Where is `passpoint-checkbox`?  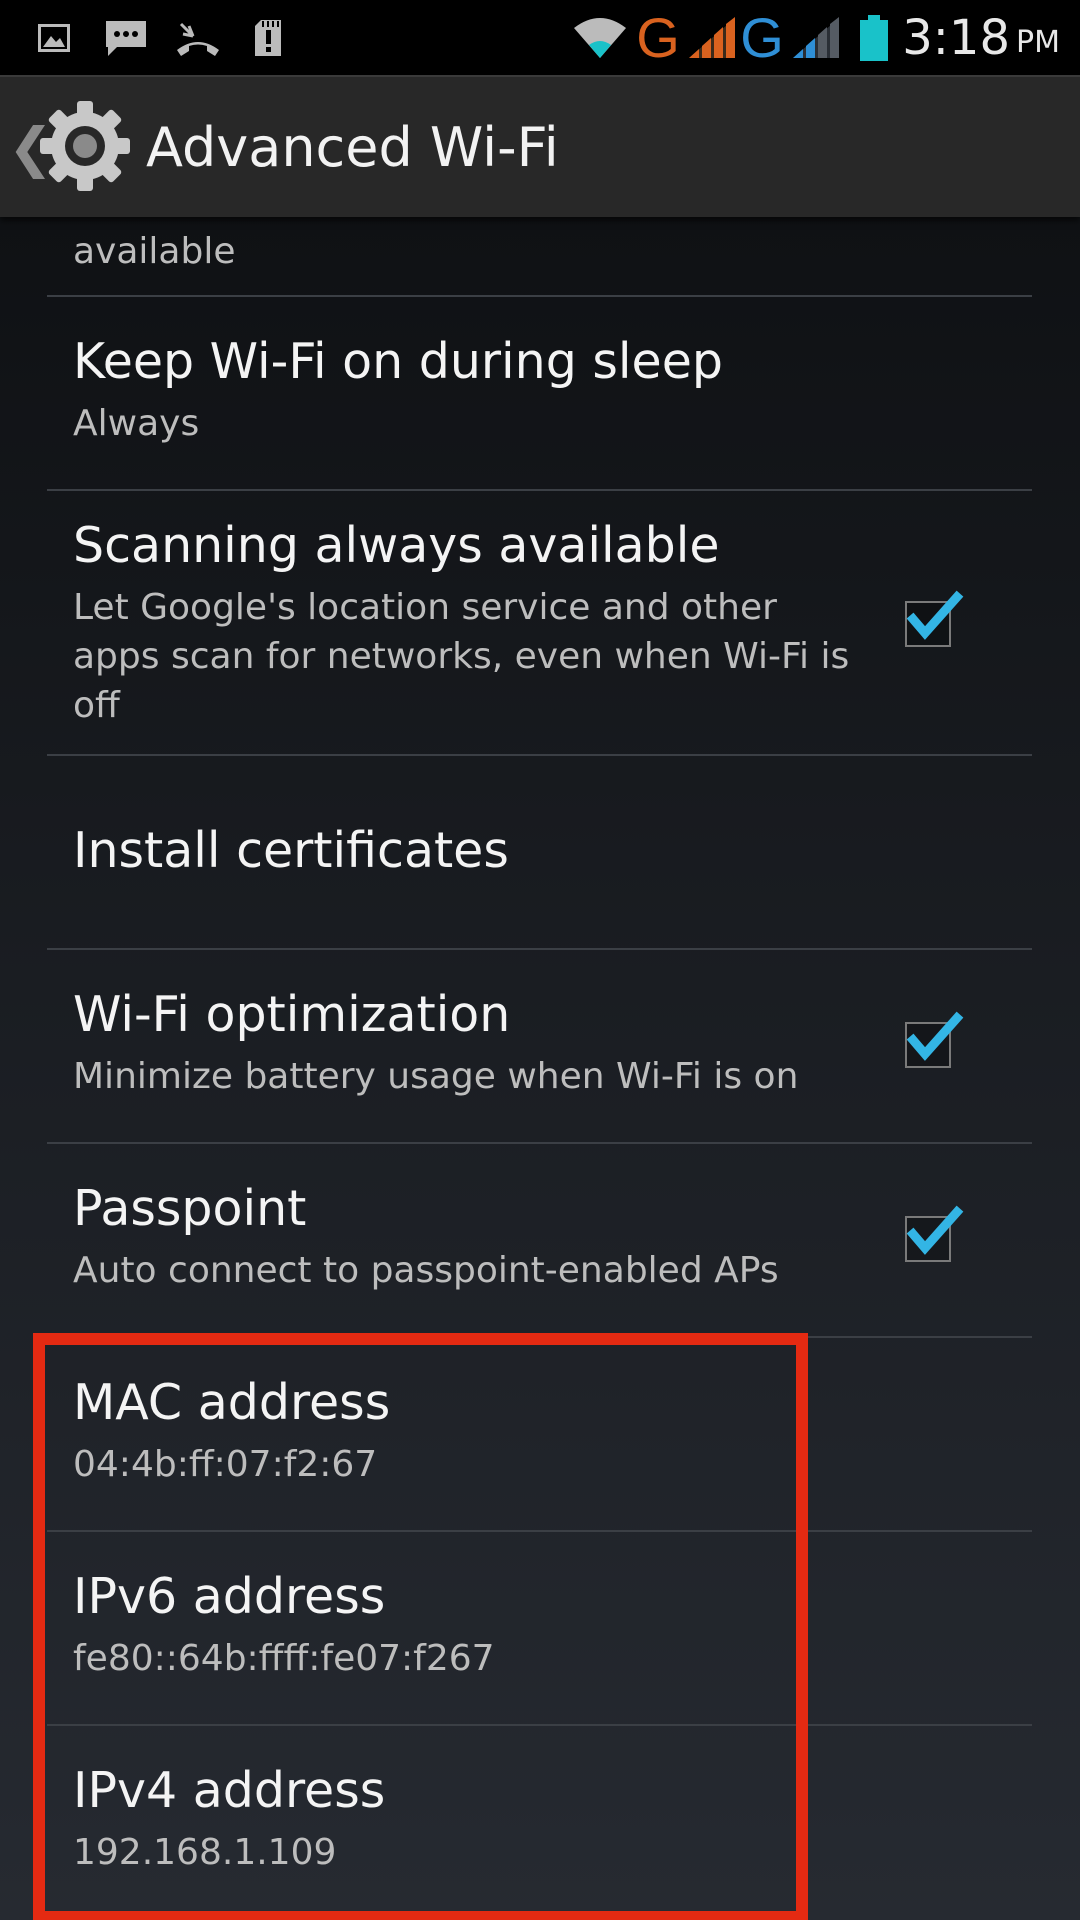
passpoint-checkbox is located at coordinates (934, 1233).